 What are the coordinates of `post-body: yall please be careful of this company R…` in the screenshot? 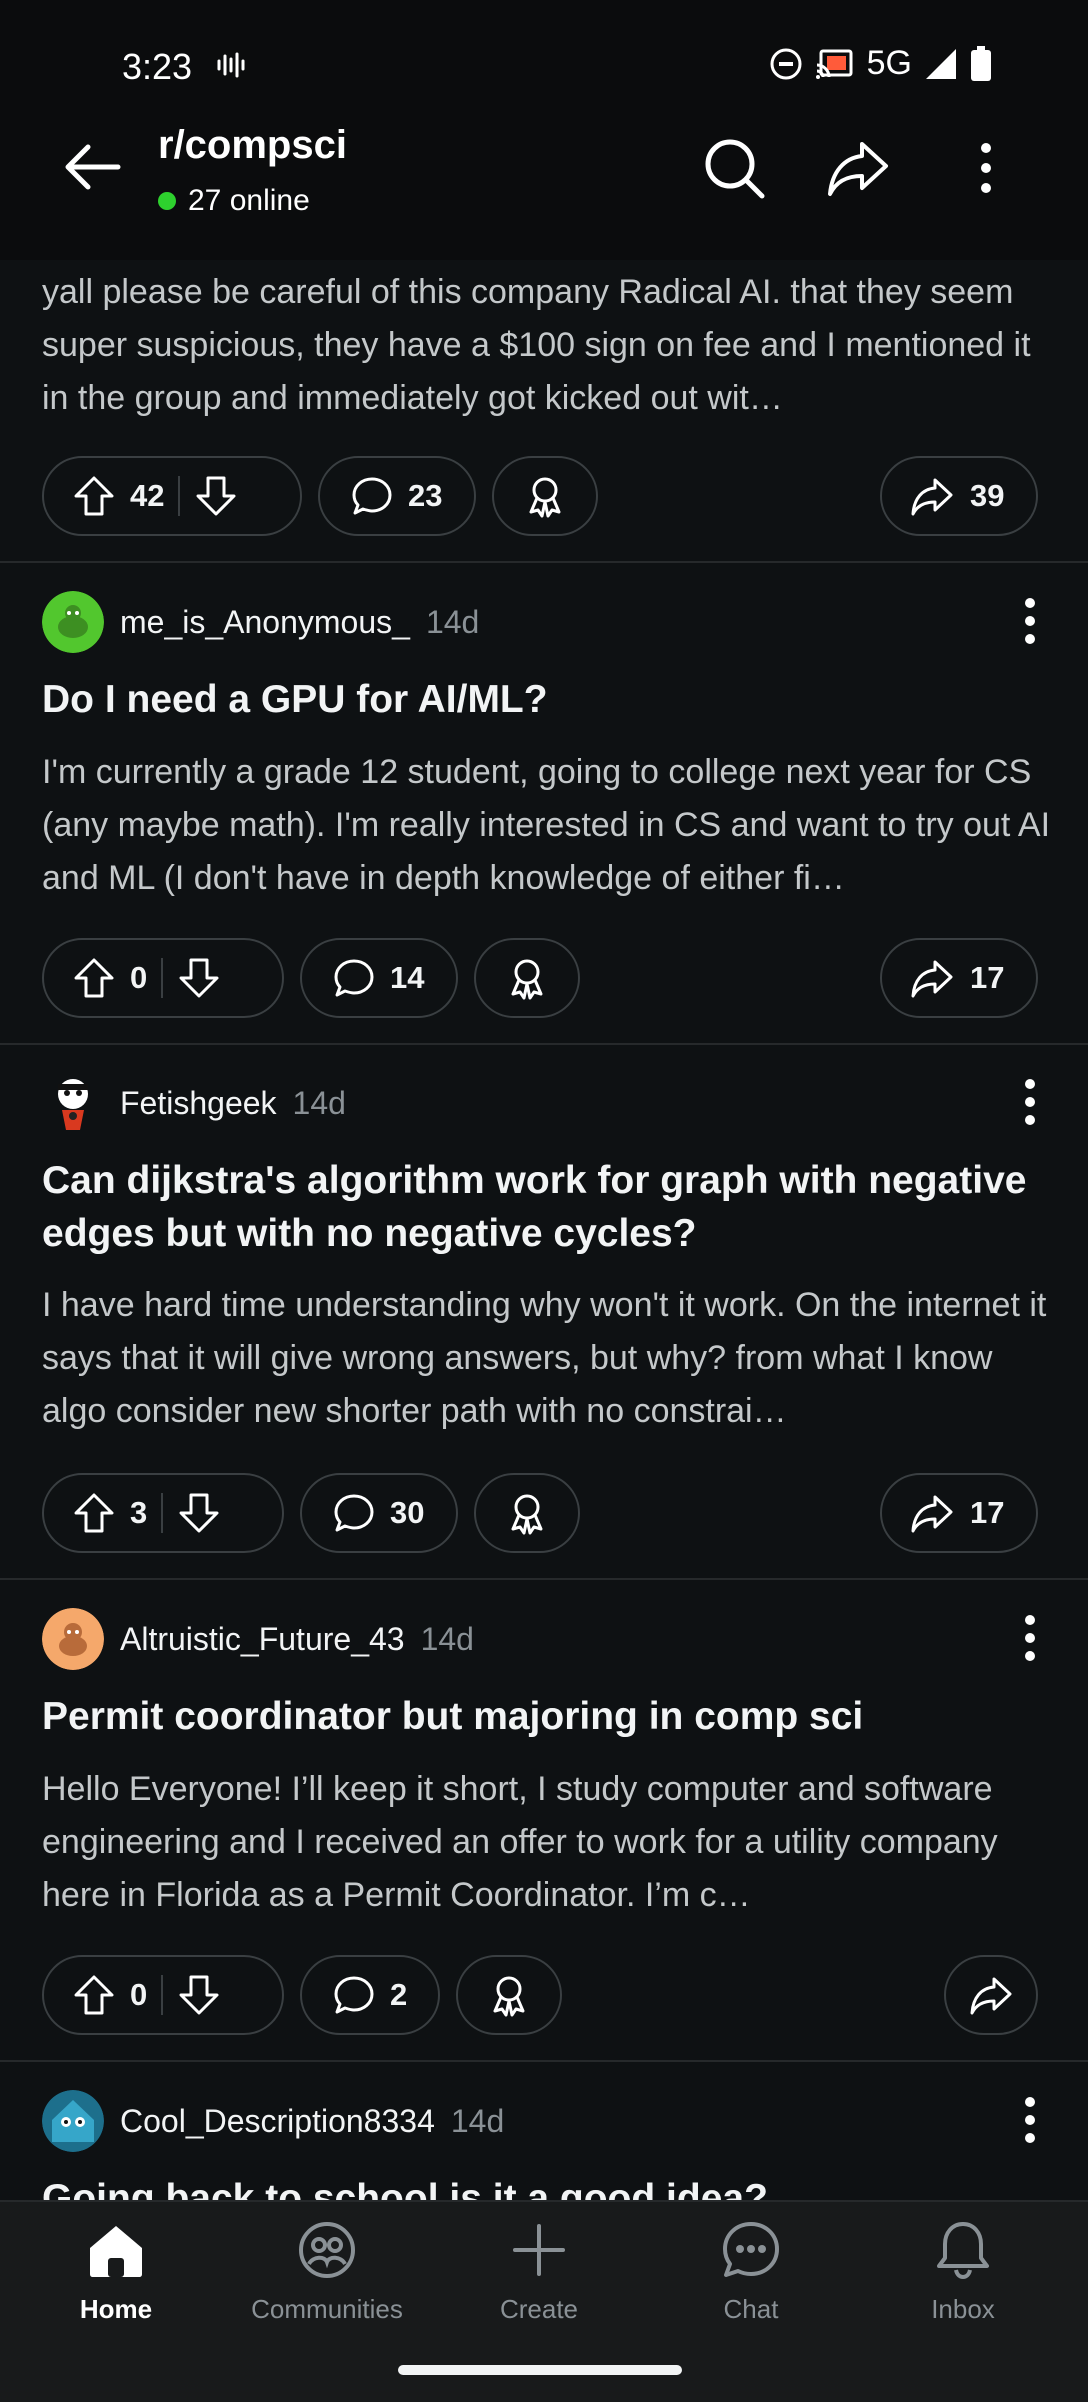 It's located at (547, 345).